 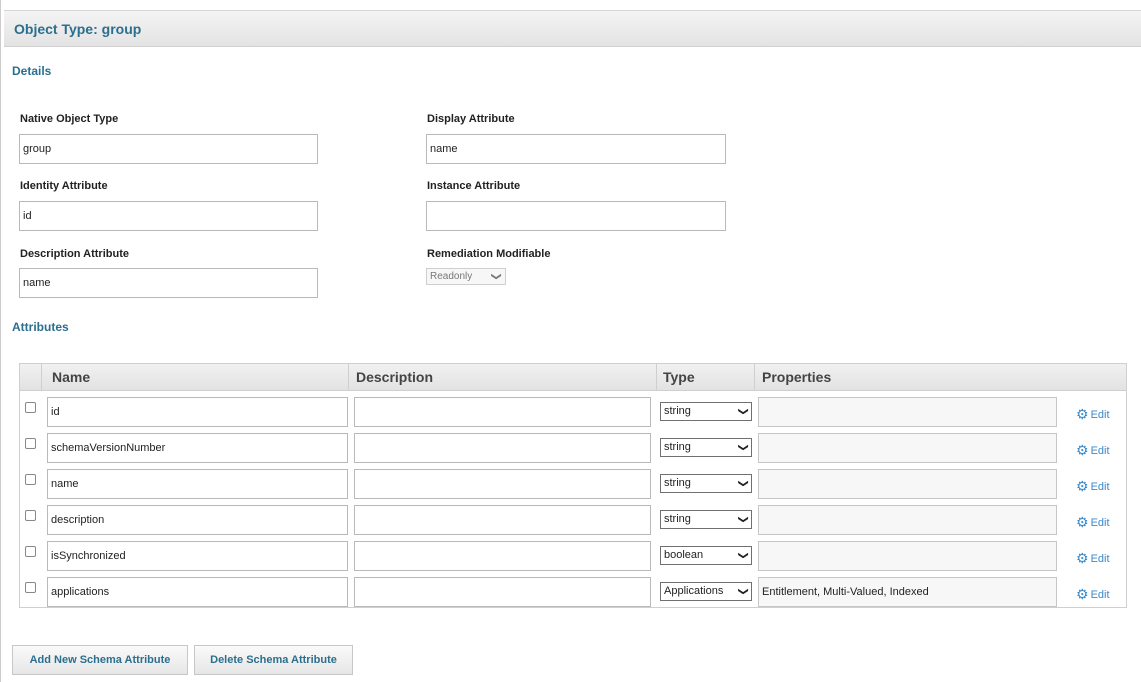 What do you see at coordinates (706, 555) in the screenshot?
I see `attribute-type-select: boolean ❯` at bounding box center [706, 555].